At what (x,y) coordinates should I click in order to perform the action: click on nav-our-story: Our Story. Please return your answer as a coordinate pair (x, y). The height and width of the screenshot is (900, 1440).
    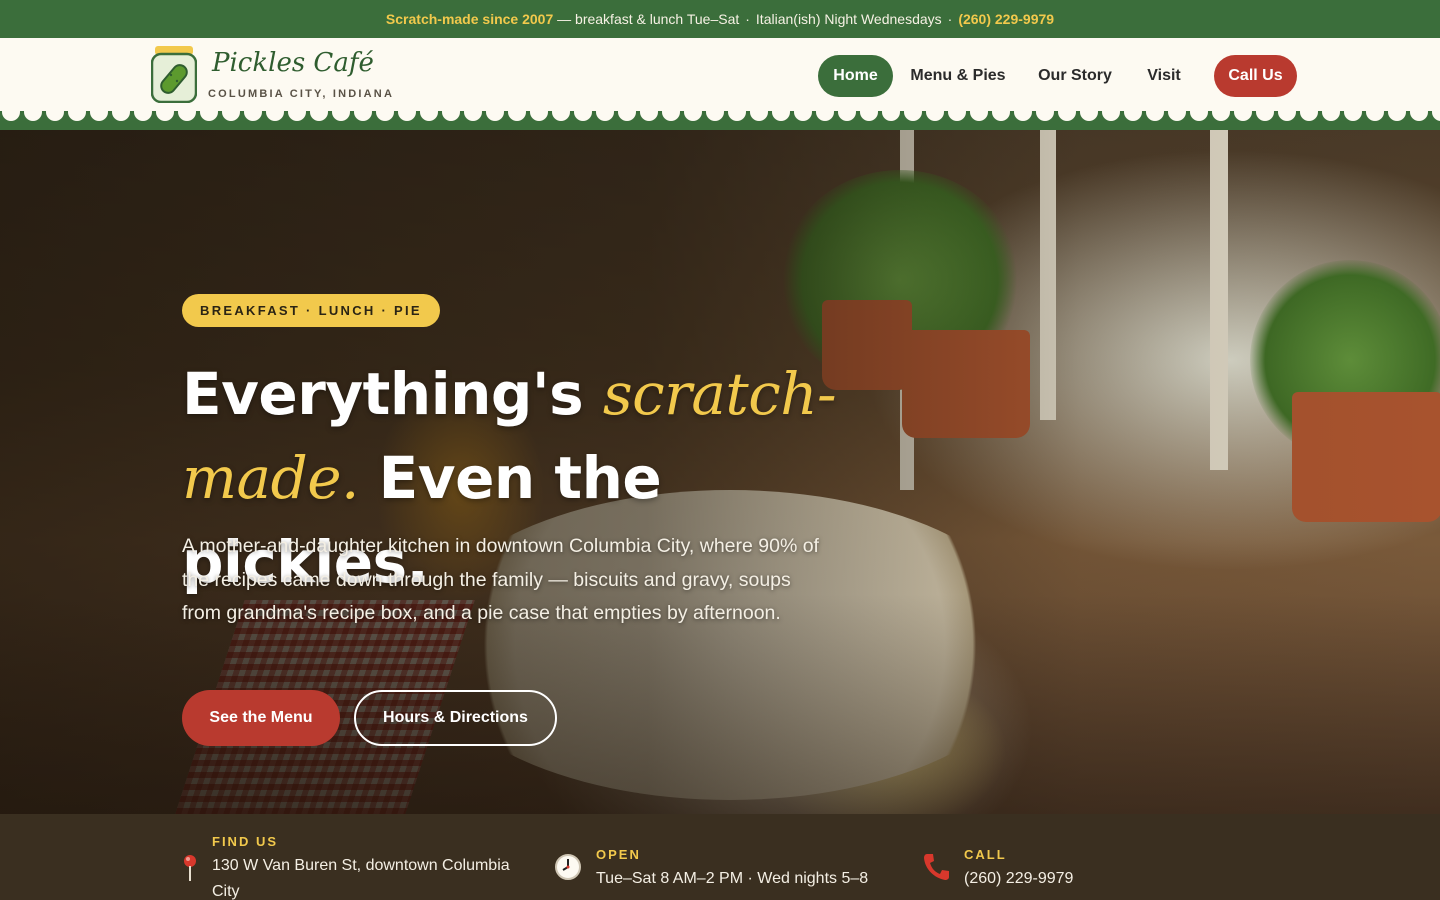
    Looking at the image, I should click on (1075, 76).